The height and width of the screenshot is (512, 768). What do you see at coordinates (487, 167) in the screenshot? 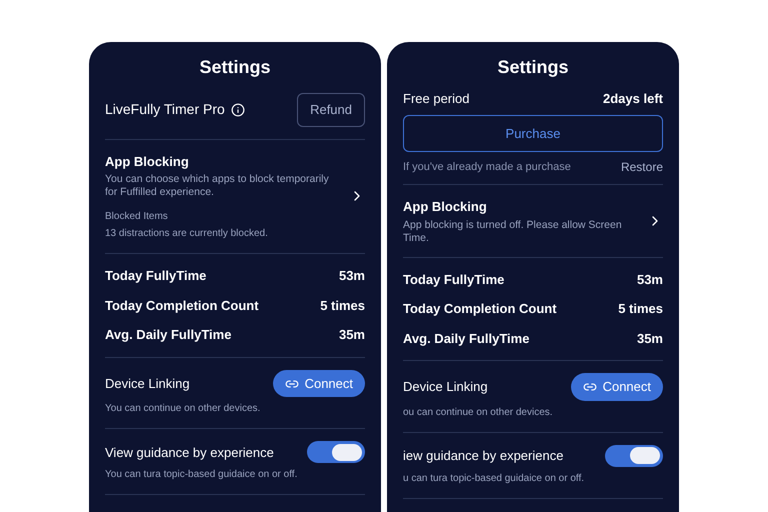
I see `restore-note: If you've already made a purchase` at bounding box center [487, 167].